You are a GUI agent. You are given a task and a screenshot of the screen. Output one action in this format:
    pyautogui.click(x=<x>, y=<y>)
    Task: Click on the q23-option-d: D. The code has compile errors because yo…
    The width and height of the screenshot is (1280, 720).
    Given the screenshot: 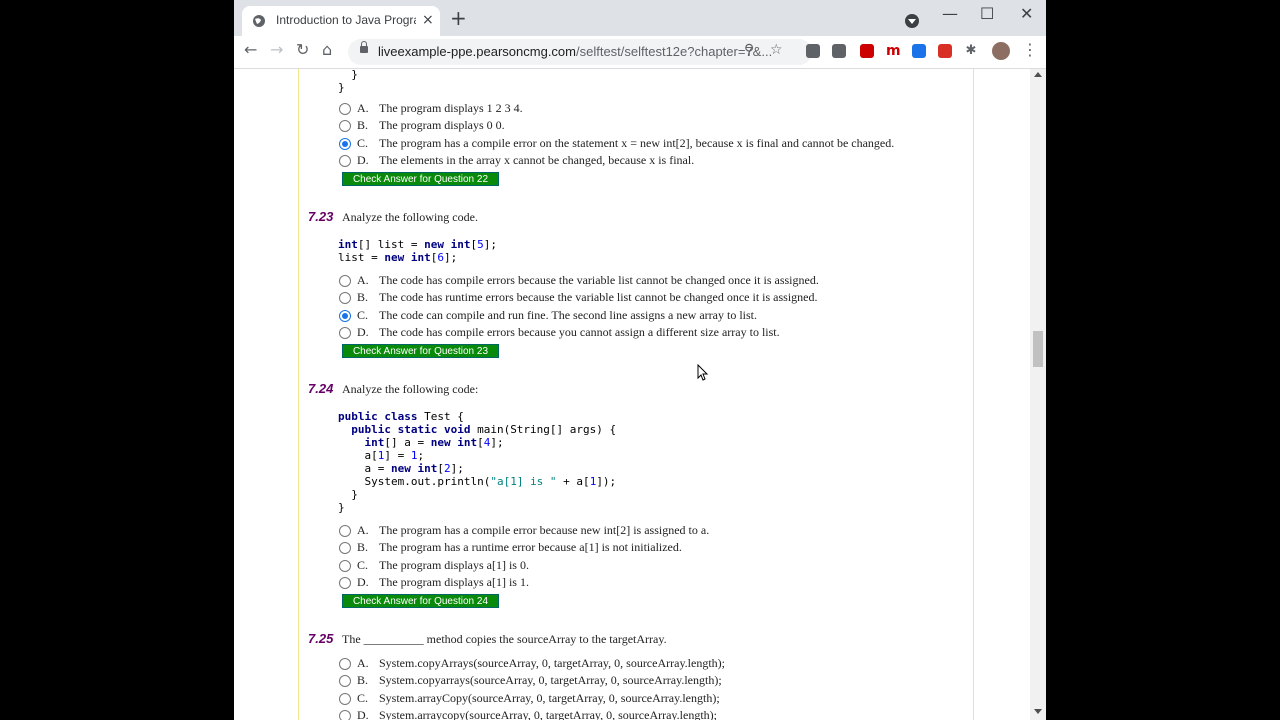 What is the action you would take?
    pyautogui.click(x=639, y=334)
    